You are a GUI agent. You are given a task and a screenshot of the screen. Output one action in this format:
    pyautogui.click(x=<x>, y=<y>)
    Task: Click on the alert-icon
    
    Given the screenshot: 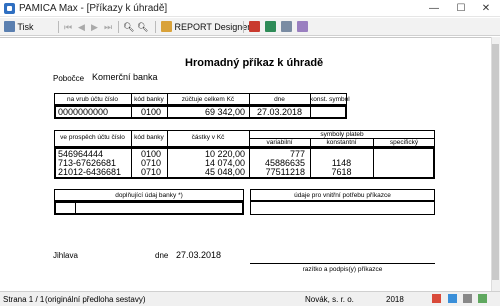 What is the action you would take?
    pyautogui.click(x=436, y=298)
    